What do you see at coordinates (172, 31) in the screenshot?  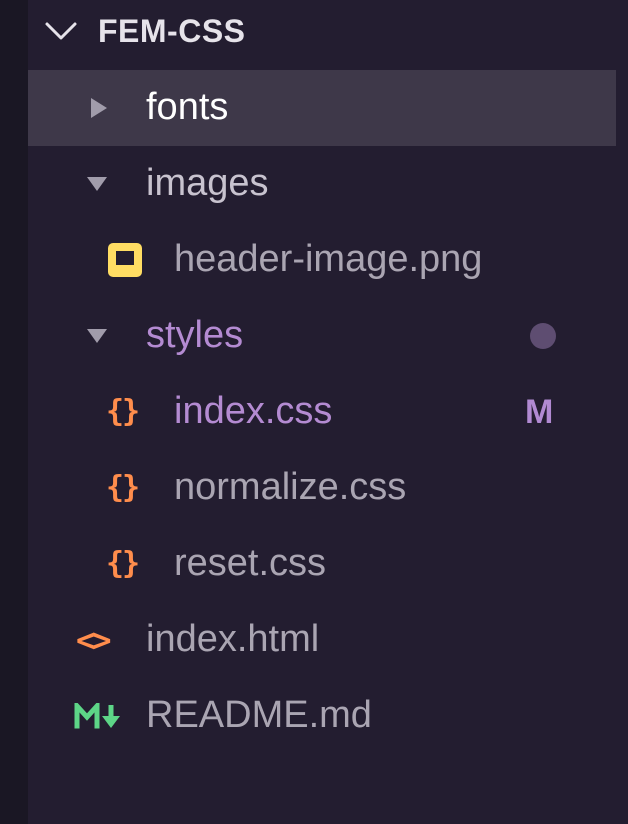 I see `explorer-folder-title: FEM-CSS` at bounding box center [172, 31].